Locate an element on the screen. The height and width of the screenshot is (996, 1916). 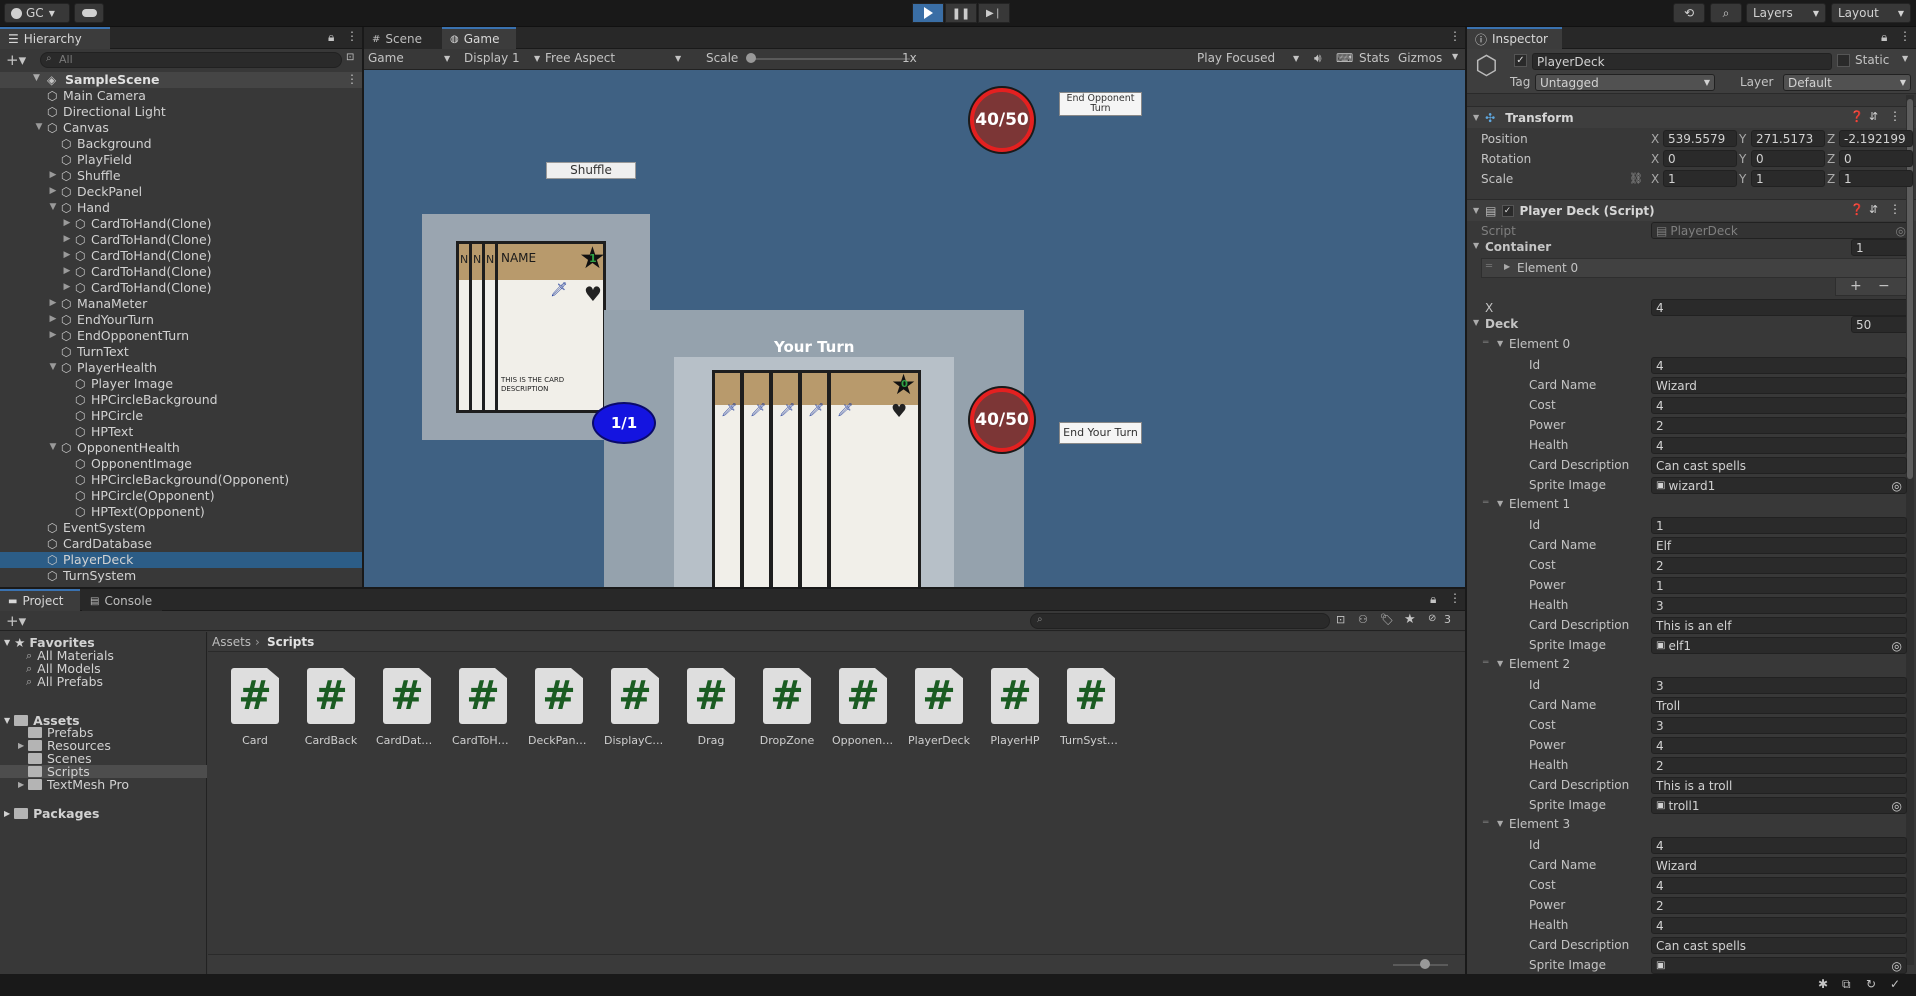
transform-scale-y-field: 1 is located at coordinates (1788, 178).